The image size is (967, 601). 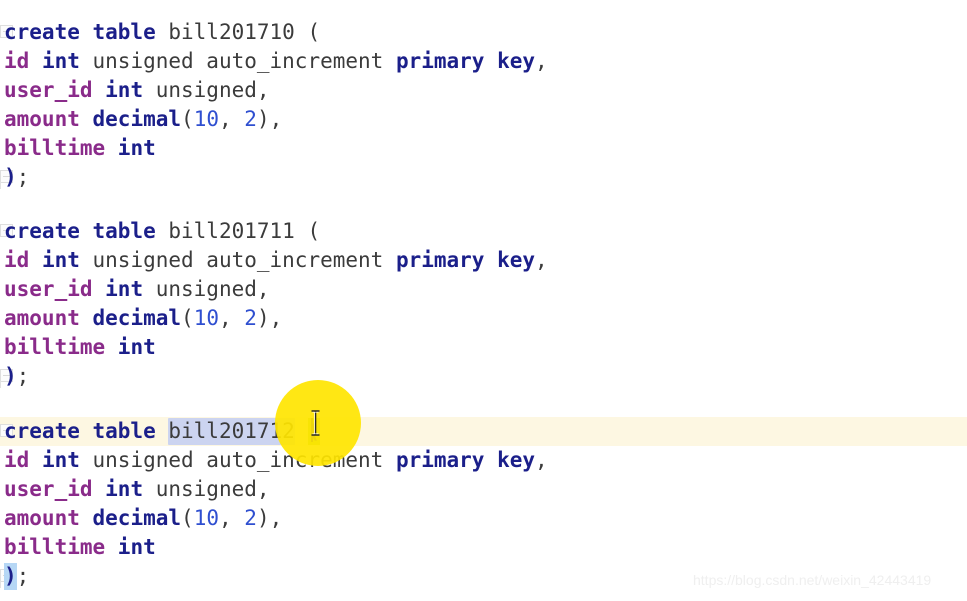 I want to click on blog-url-watermark: https://blog.csdn.net/weixin_42443419, so click(x=812, y=580).